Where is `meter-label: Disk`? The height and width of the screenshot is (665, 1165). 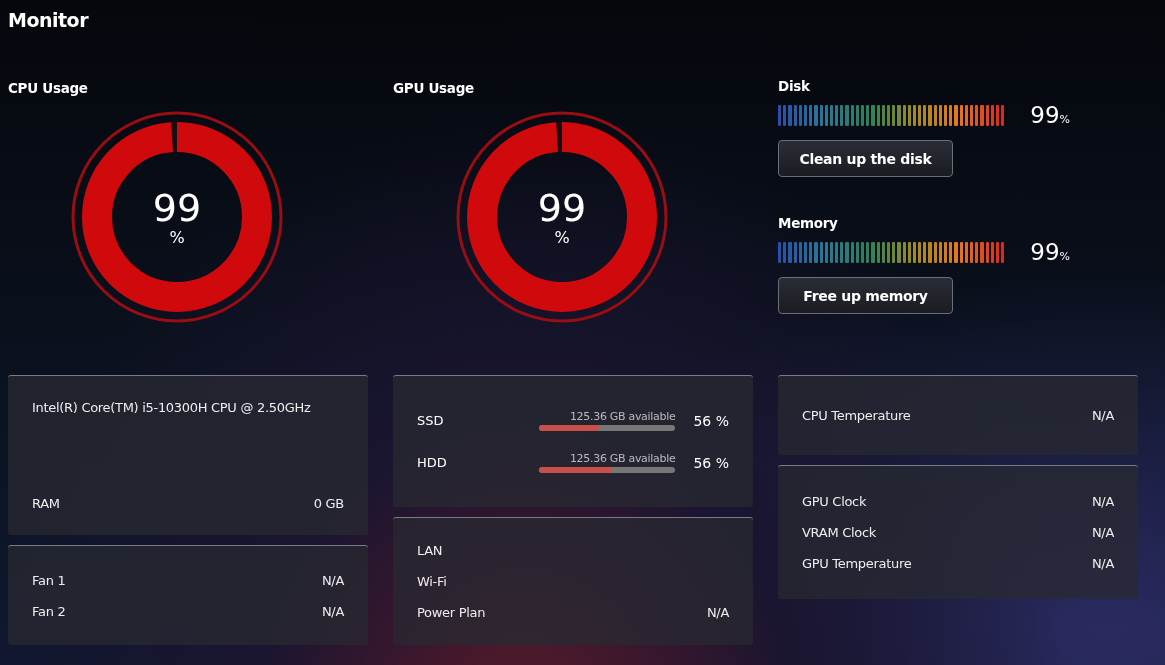
meter-label: Disk is located at coordinates (794, 86).